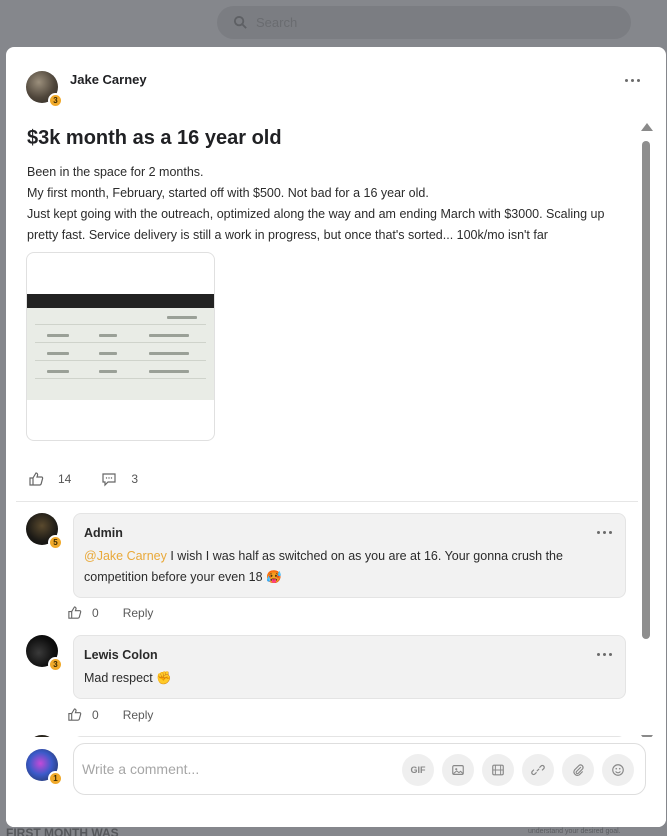 Image resolution: width=667 pixels, height=836 pixels. Describe the element at coordinates (55, 542) in the screenshot. I see `level-badge: 5` at that location.